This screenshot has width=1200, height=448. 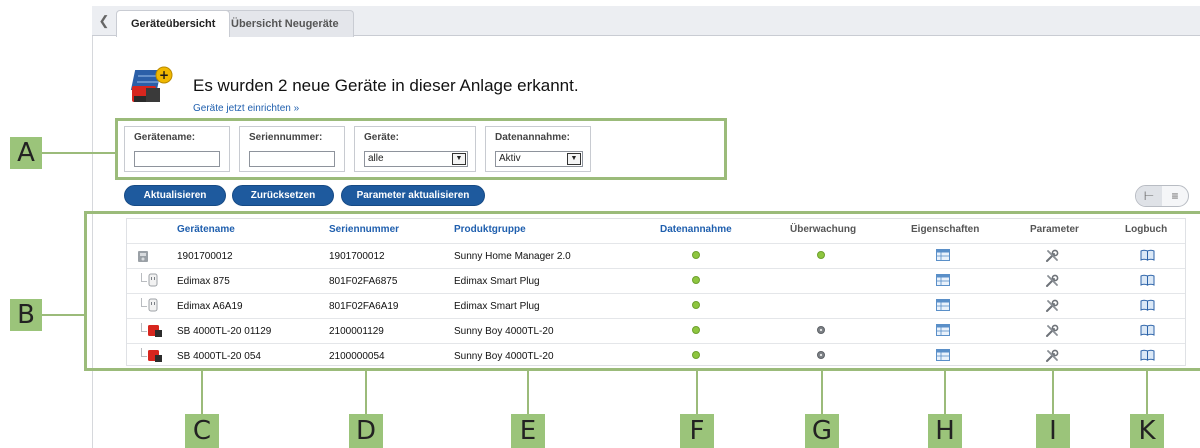 I want to click on serial-number: 801F02FA6A19, so click(x=364, y=306).